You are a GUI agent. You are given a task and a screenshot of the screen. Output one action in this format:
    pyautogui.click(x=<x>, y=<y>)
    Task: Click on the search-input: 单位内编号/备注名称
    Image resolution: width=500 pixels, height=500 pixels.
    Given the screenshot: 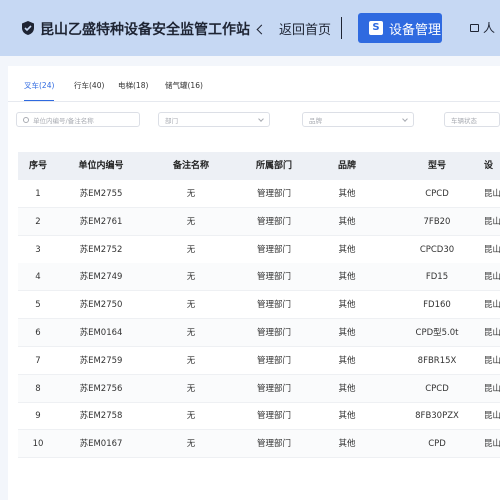 What is the action you would take?
    pyautogui.click(x=78, y=119)
    